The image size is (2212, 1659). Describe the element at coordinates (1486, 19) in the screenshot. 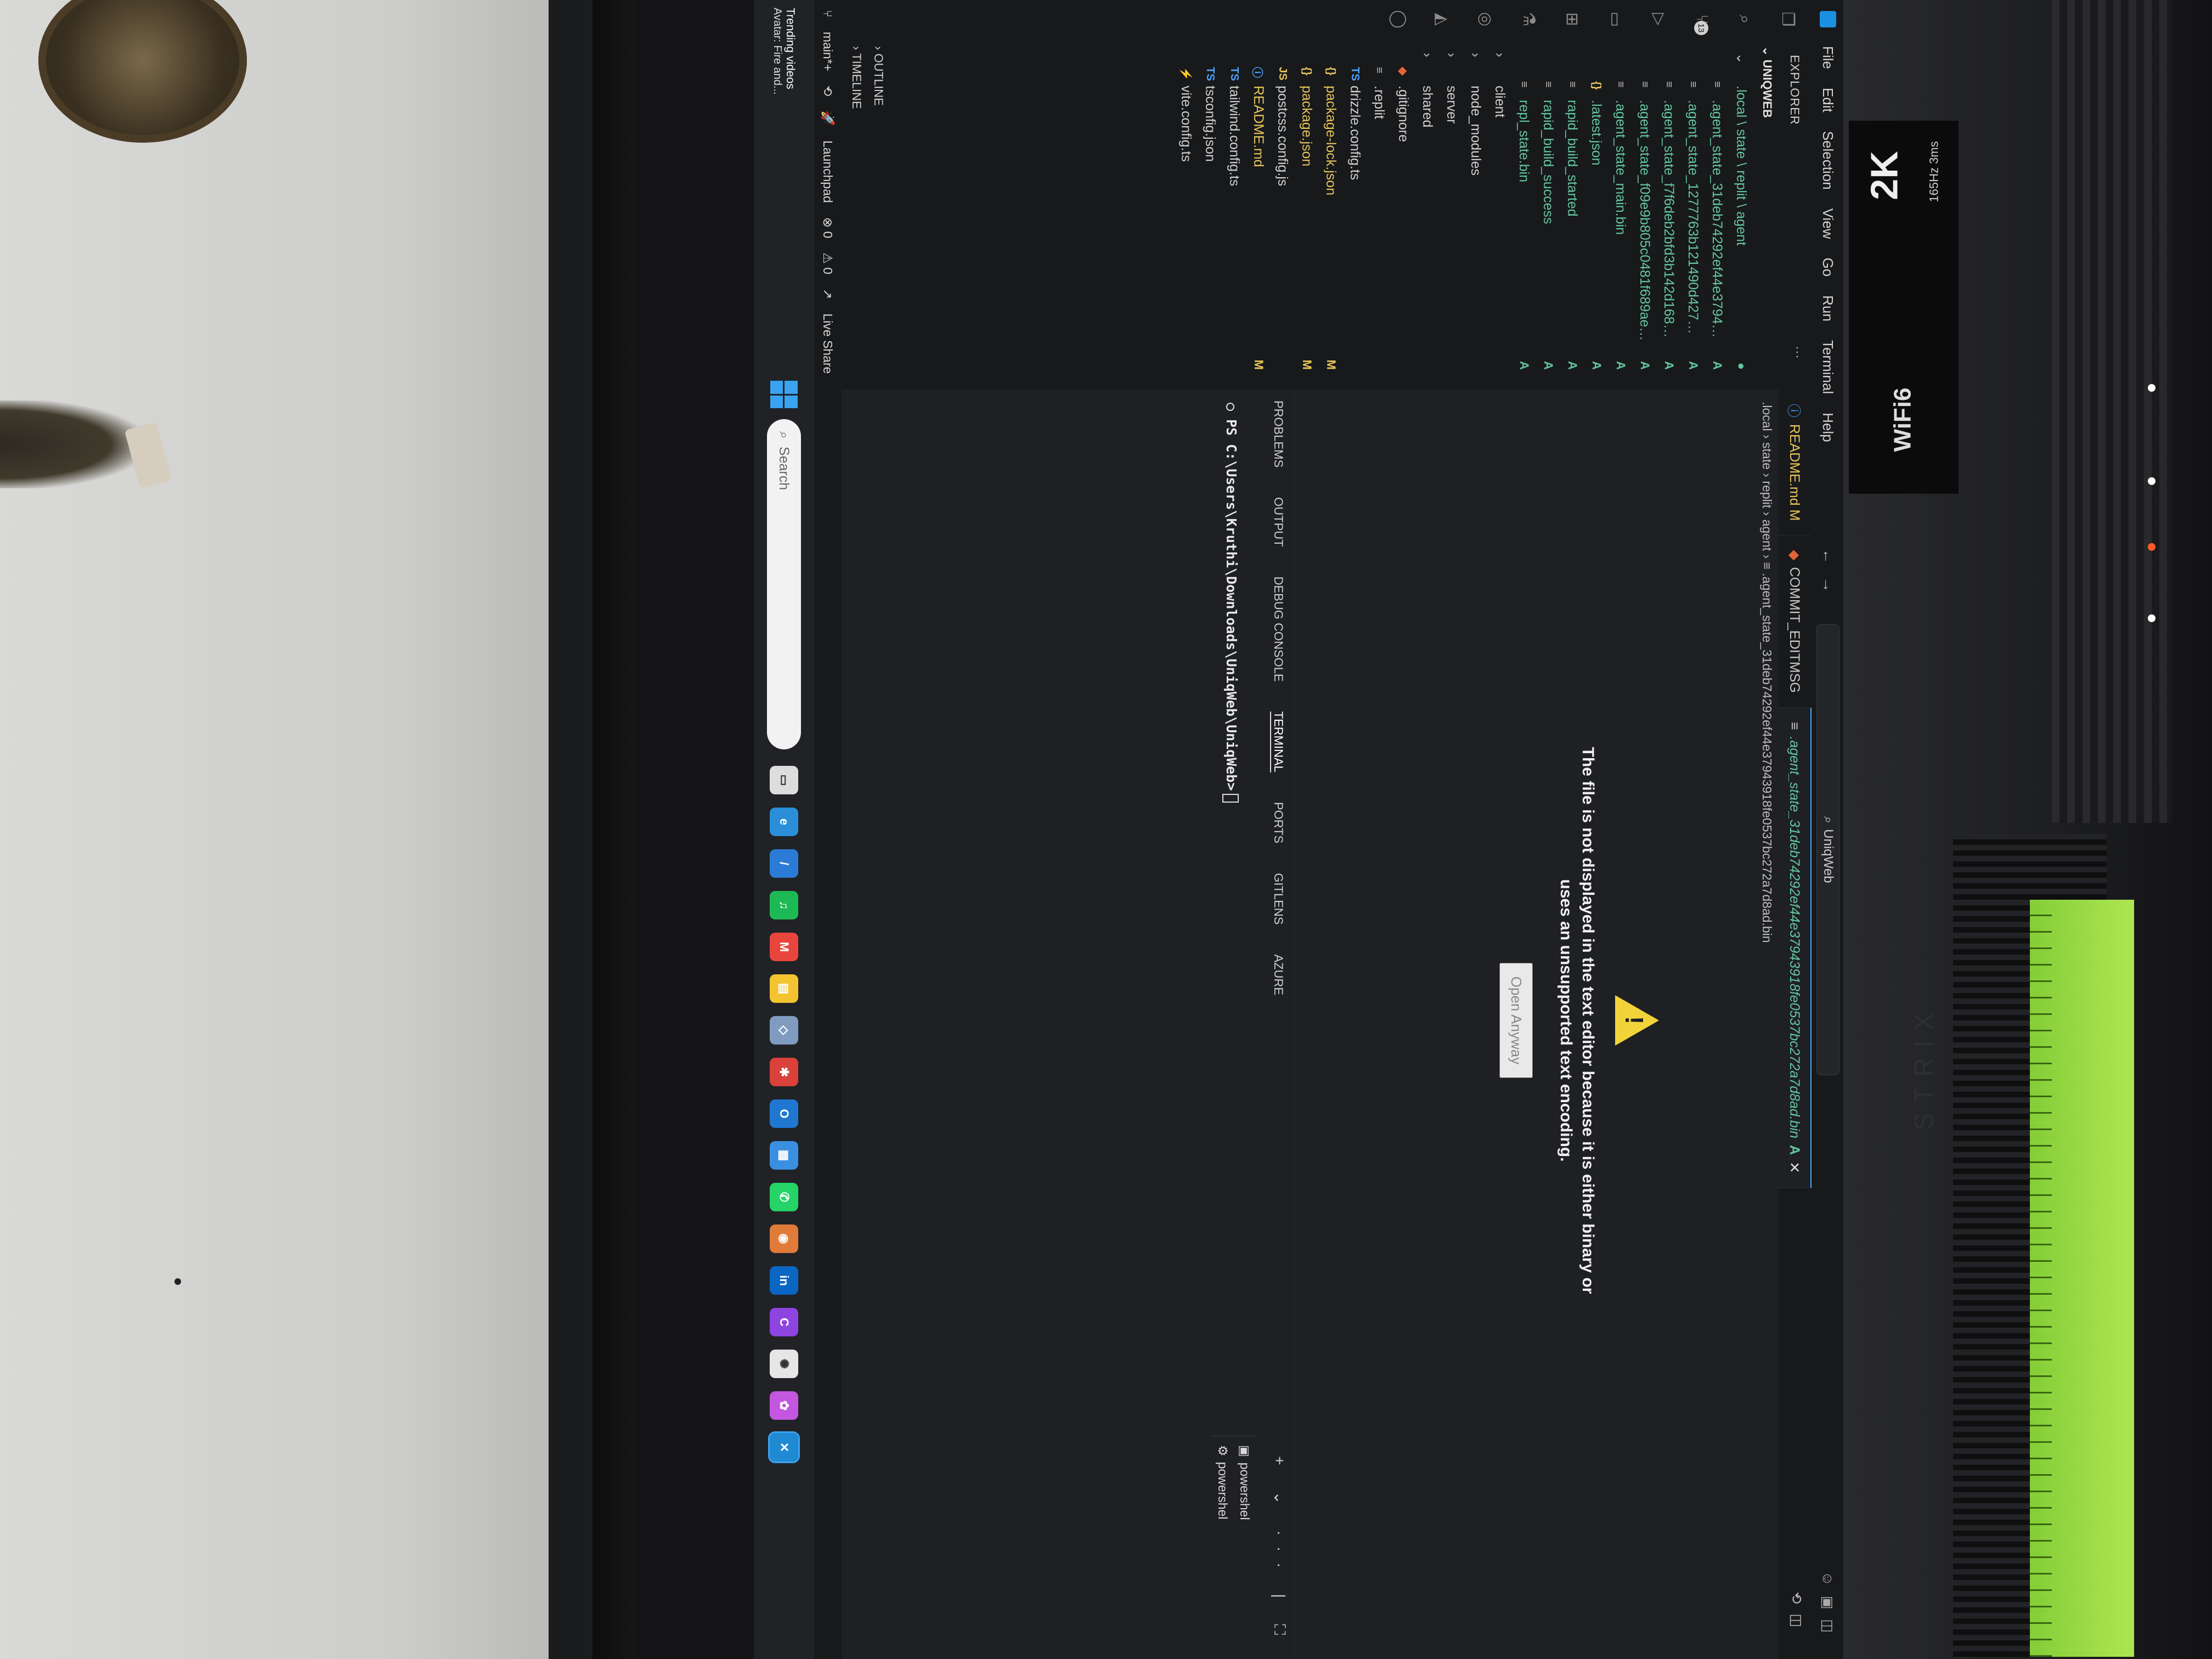

I see `gitlens-icon: ◎` at that location.